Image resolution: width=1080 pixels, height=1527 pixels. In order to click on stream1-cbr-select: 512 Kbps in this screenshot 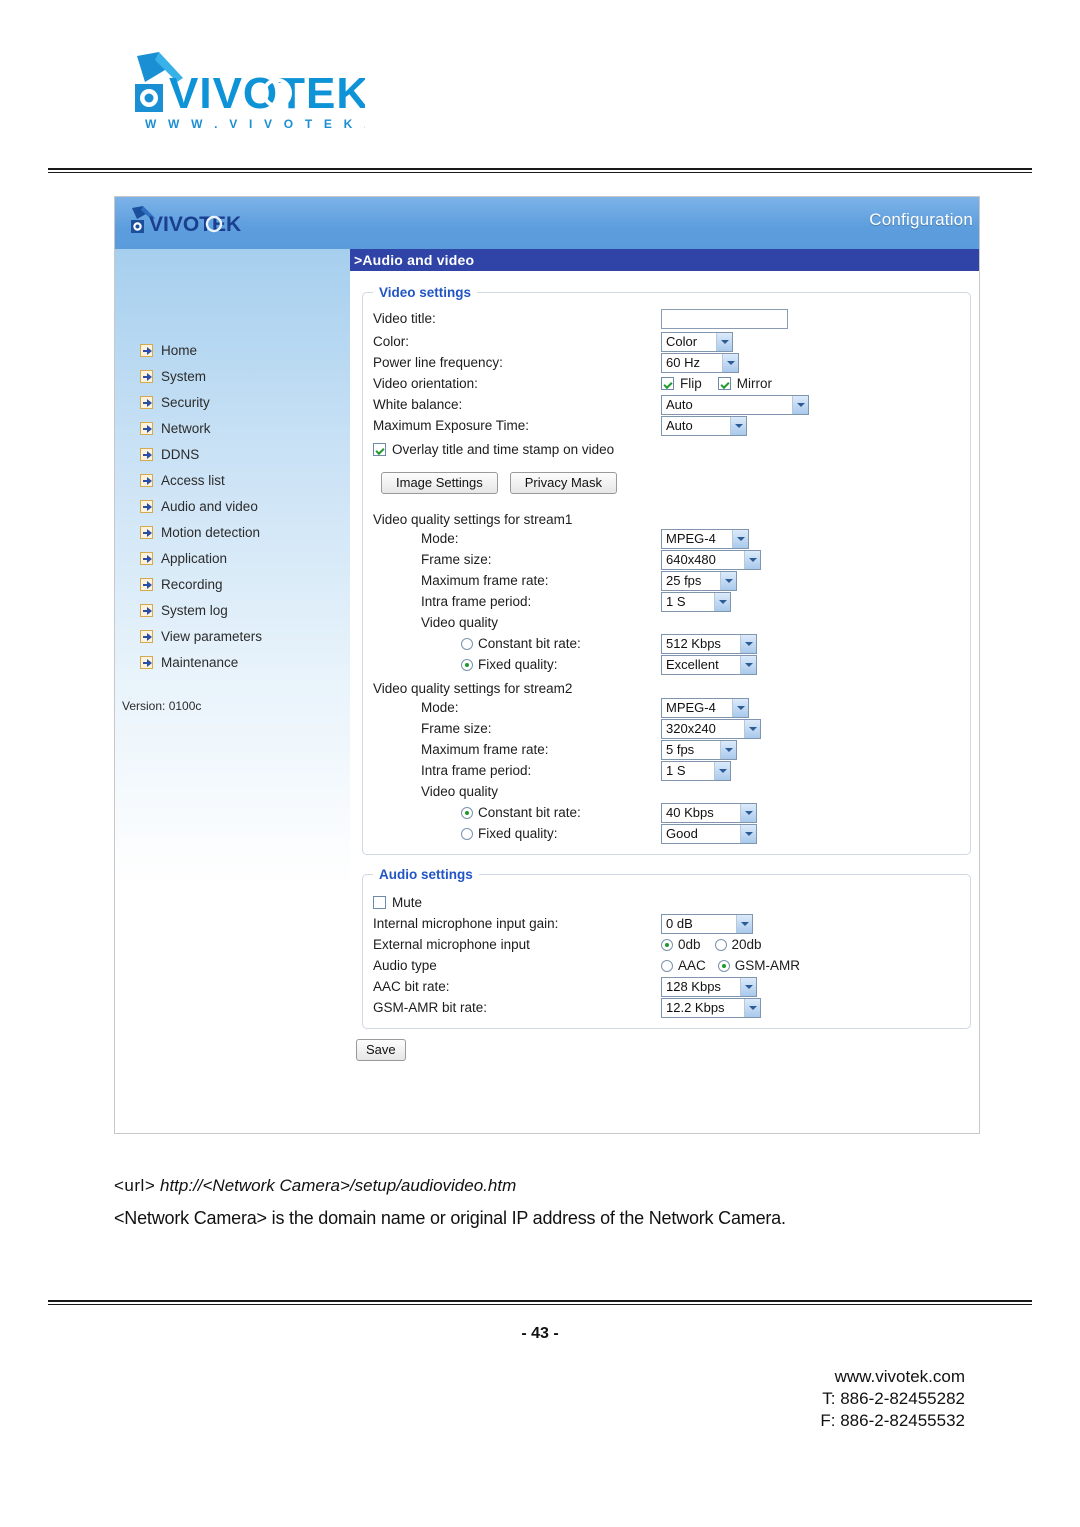, I will do `click(709, 643)`.